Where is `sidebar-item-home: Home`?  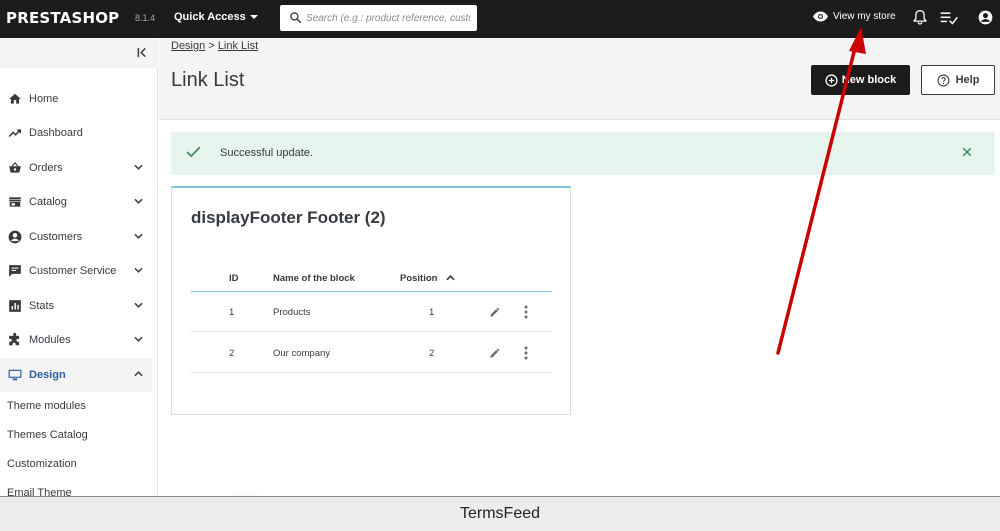
sidebar-item-home: Home is located at coordinates (76, 99).